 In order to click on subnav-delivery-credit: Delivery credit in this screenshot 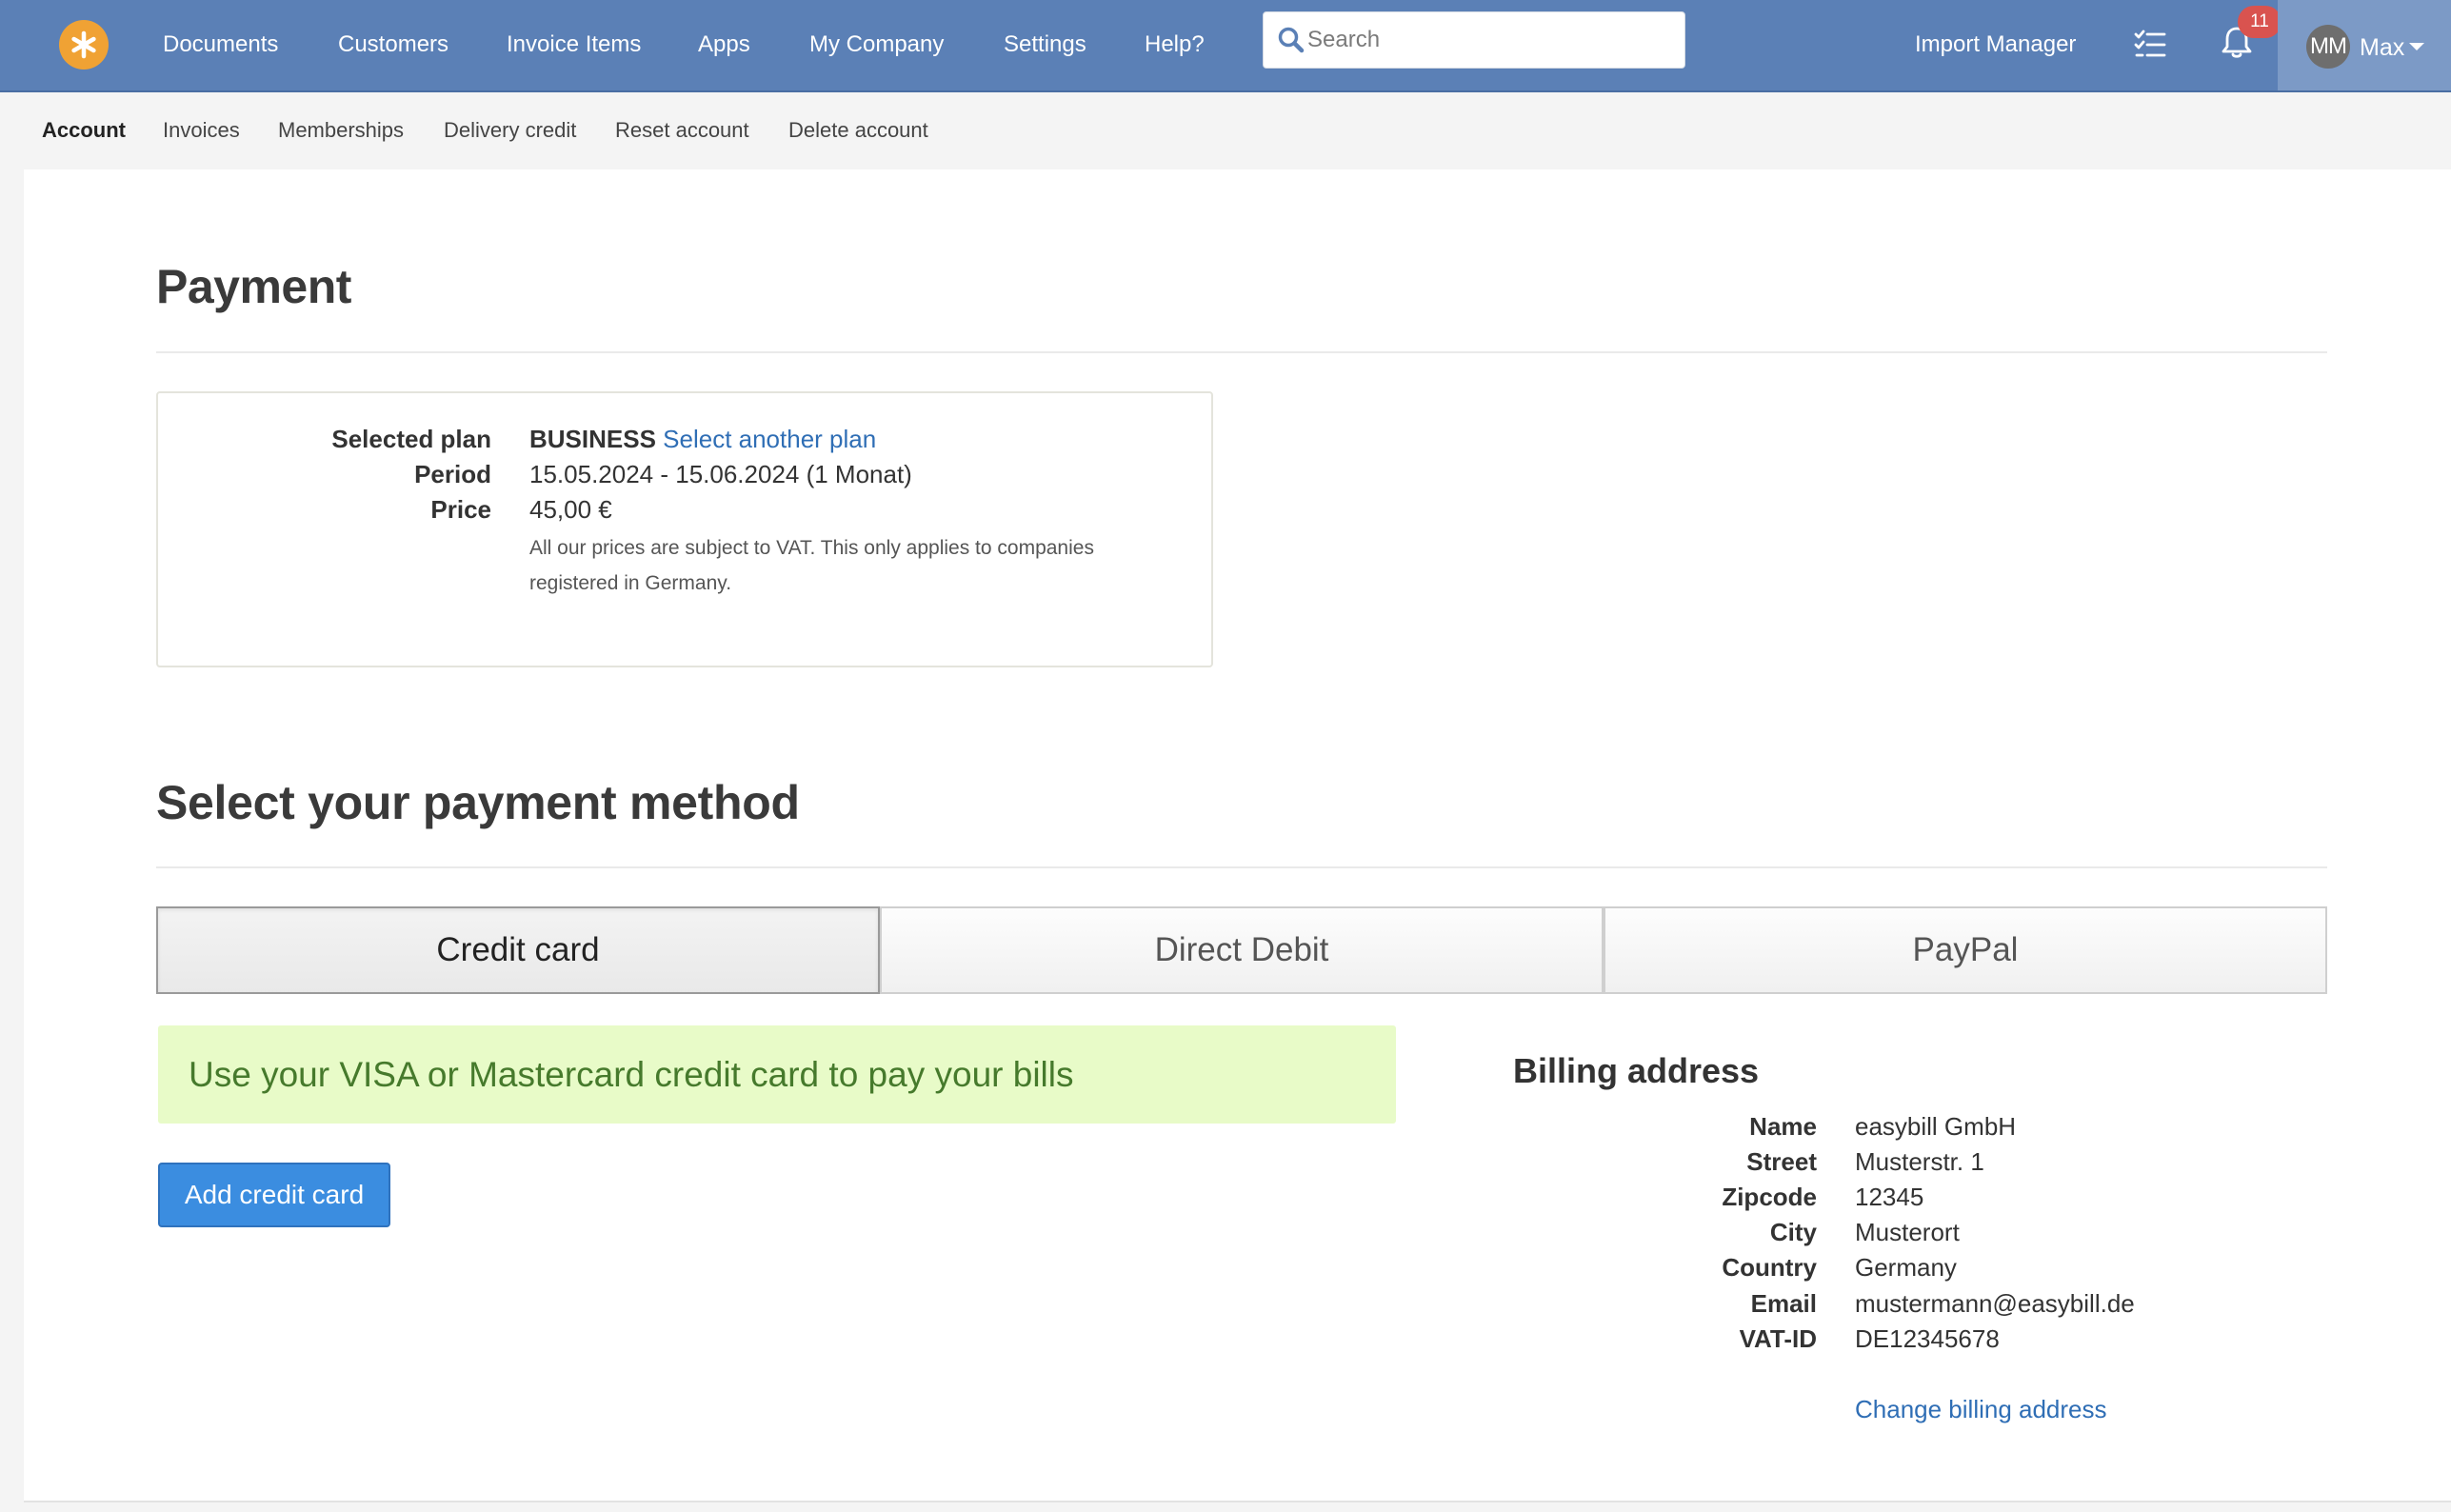, I will do `click(510, 130)`.